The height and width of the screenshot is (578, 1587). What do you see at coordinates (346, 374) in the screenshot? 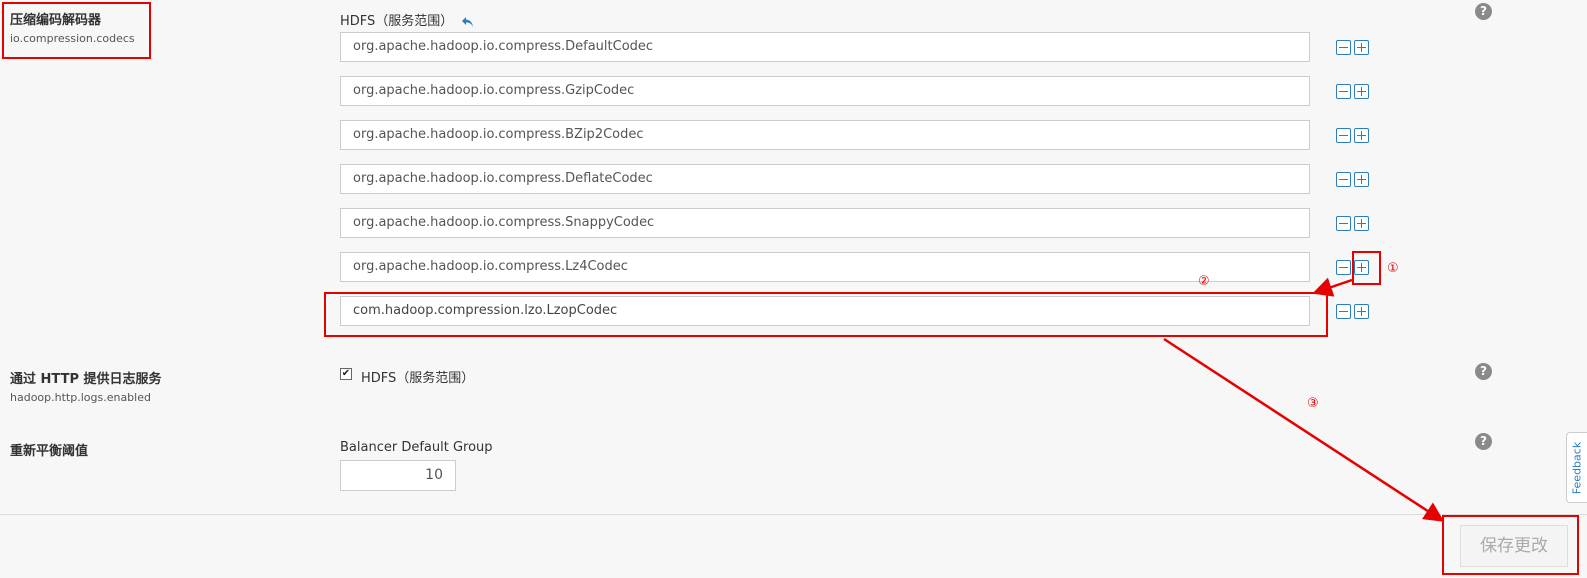
I see `checkbox-checked-icon: ✔` at bounding box center [346, 374].